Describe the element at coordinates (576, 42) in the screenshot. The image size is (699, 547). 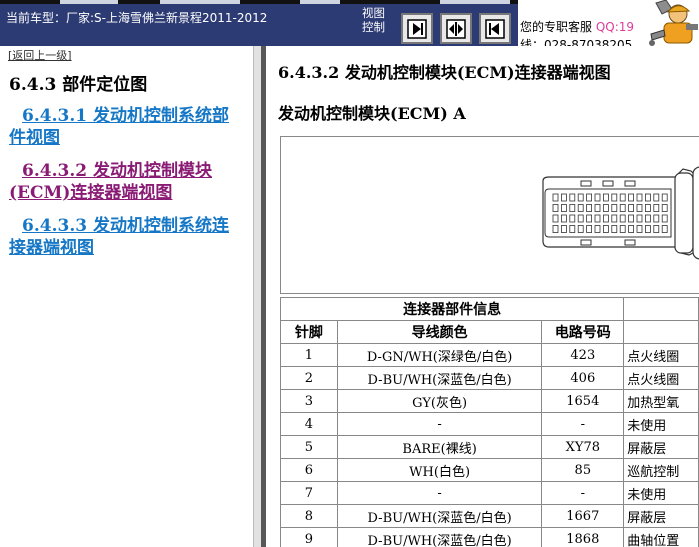
I see `service-phone: 线：028-87038205` at that location.